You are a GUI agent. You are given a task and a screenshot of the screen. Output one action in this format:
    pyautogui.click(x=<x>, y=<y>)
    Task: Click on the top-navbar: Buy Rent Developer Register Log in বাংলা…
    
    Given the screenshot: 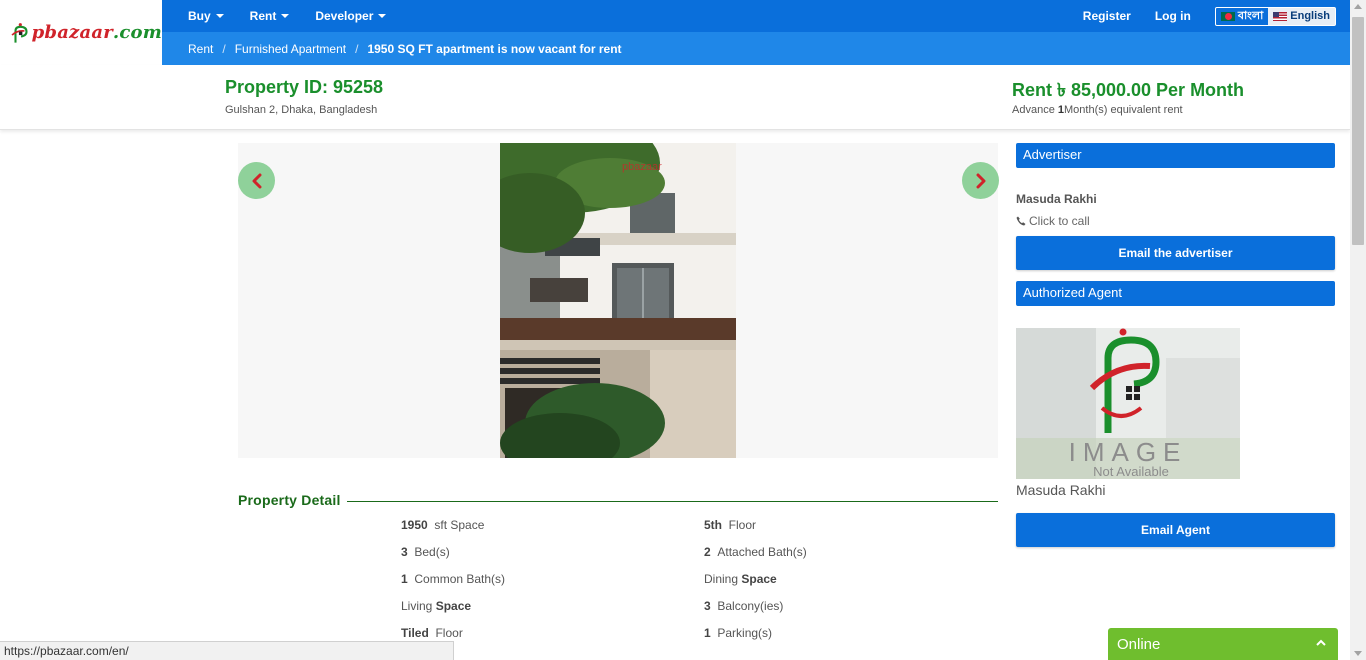 What is the action you would take?
    pyautogui.click(x=756, y=16)
    